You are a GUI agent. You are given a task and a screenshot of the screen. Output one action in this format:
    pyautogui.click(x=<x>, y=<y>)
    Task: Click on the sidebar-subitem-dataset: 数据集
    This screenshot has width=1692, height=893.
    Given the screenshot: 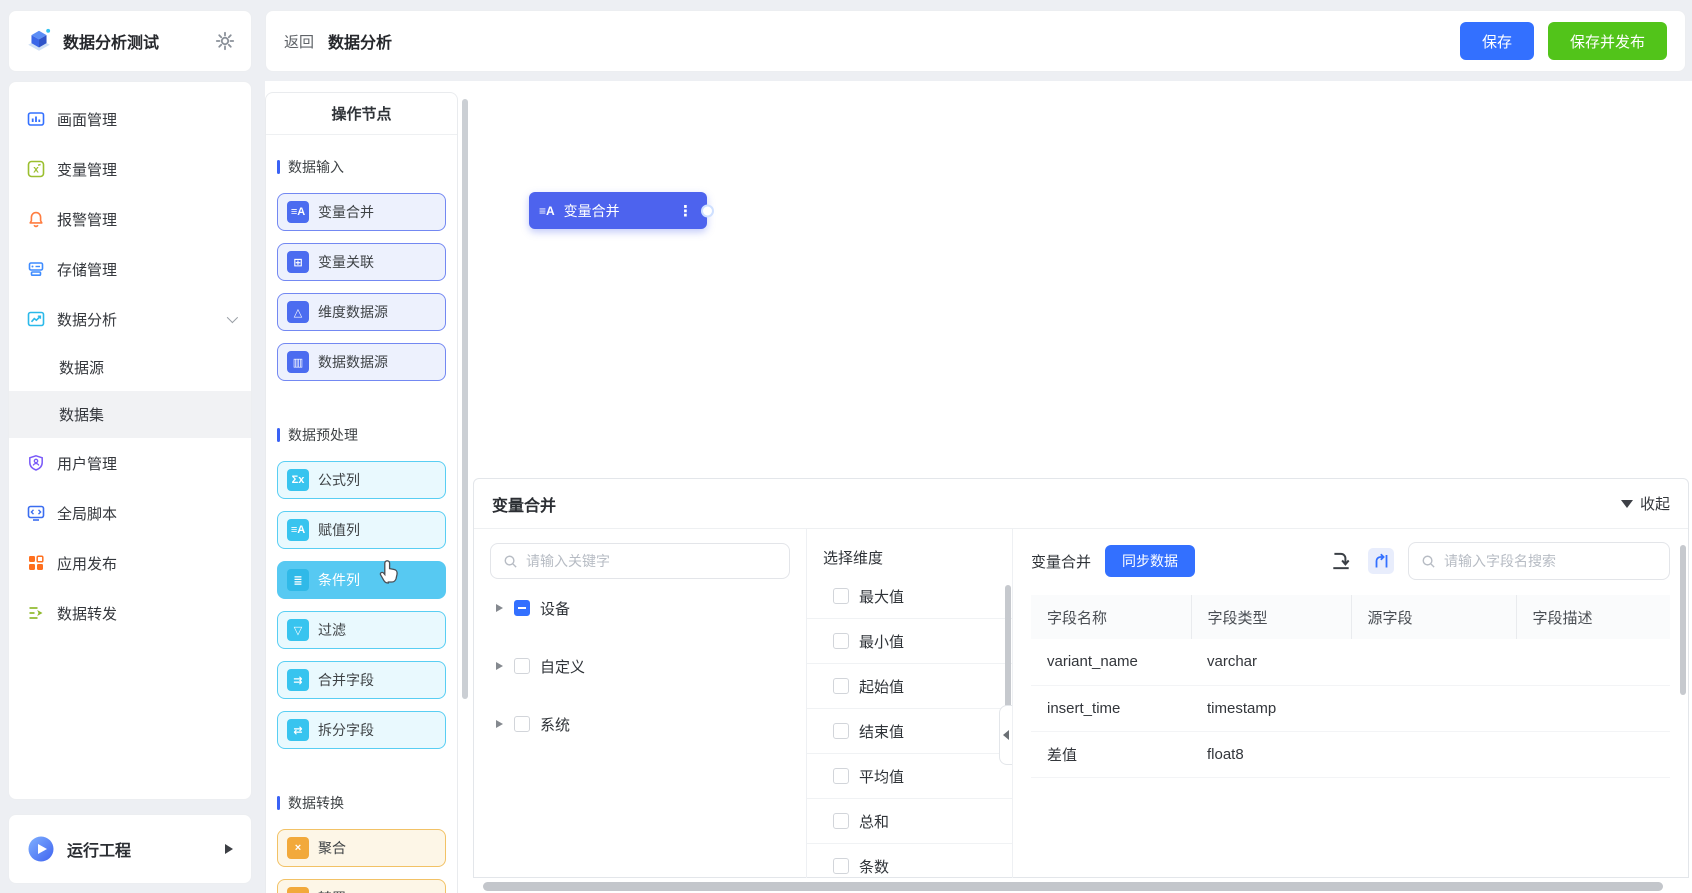 What is the action you would take?
    pyautogui.click(x=130, y=414)
    